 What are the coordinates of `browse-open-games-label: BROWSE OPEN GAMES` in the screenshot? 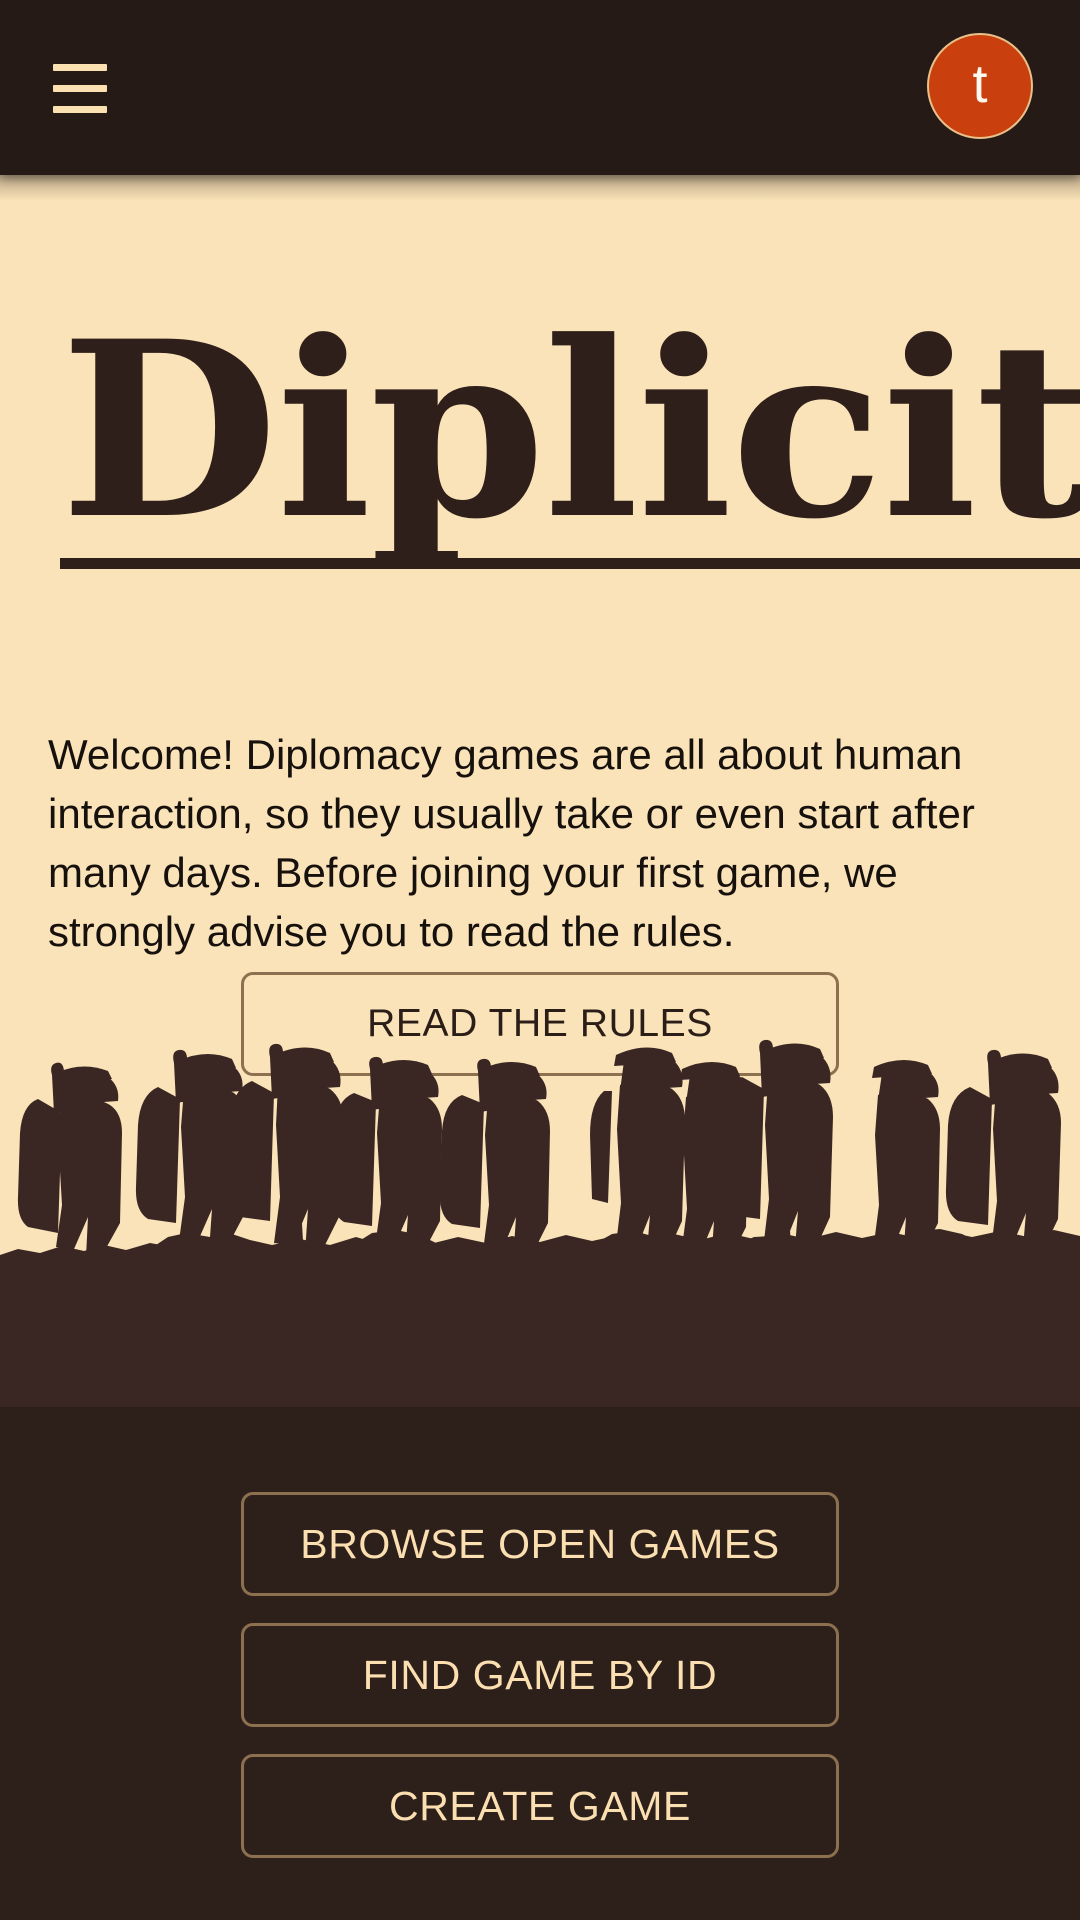 It's located at (540, 1543).